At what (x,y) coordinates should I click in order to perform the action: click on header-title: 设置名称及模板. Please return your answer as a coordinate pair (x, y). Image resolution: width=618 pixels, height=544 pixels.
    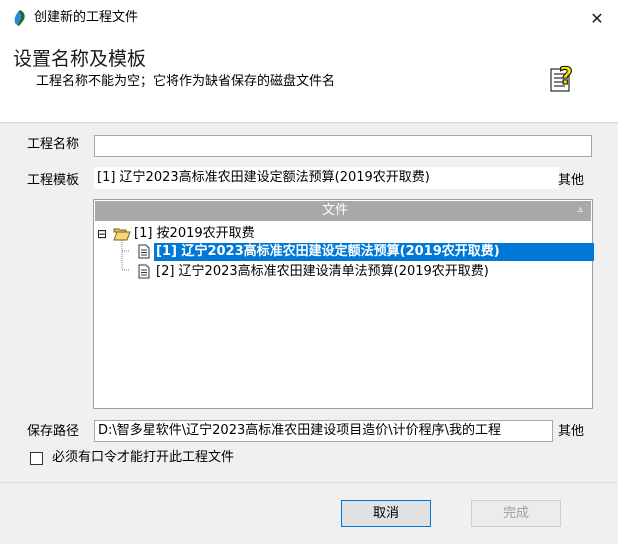
    Looking at the image, I should click on (80, 59).